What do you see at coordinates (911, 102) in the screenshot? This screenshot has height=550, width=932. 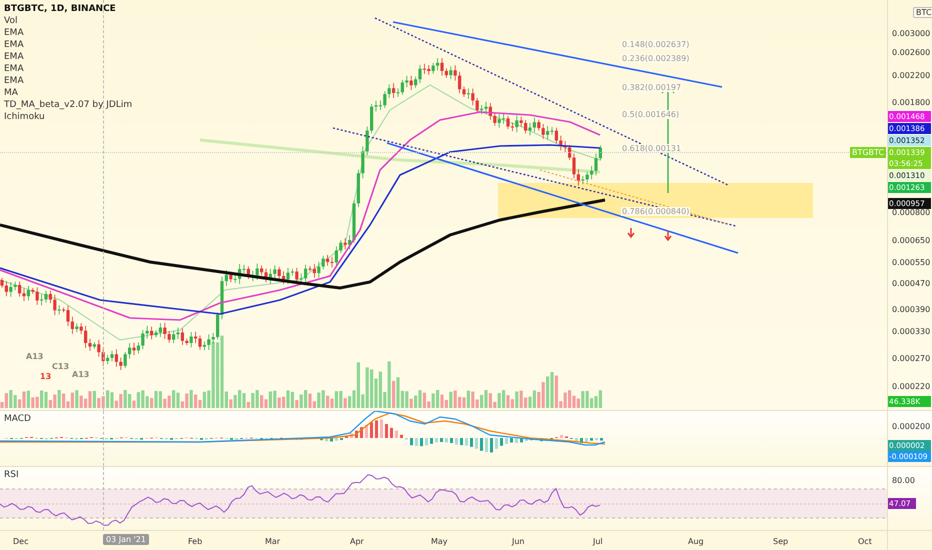 I see `price-axis-label: 0.001800` at bounding box center [911, 102].